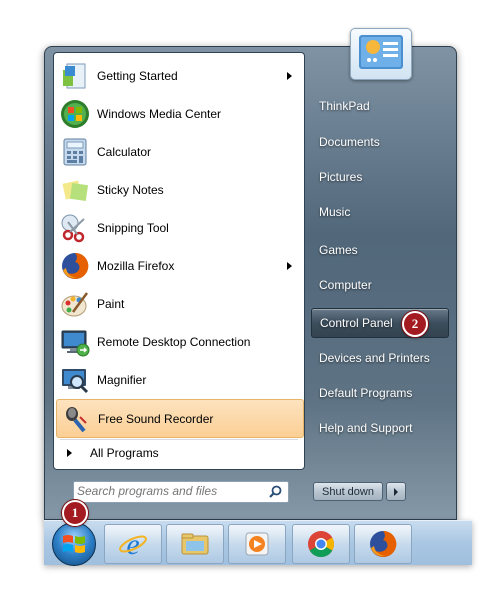  What do you see at coordinates (380, 285) in the screenshot?
I see `right-item-computer: Computer` at bounding box center [380, 285].